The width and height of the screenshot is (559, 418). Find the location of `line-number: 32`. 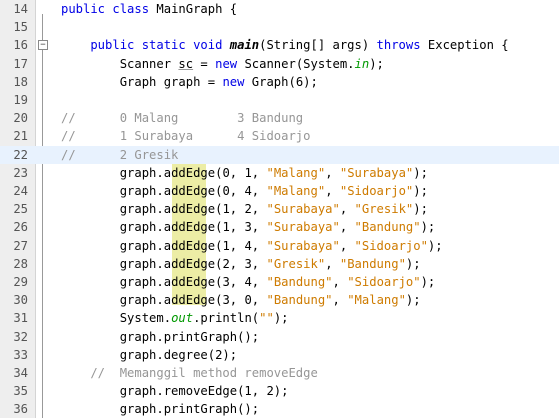

line-number: 32 is located at coordinates (14, 336).